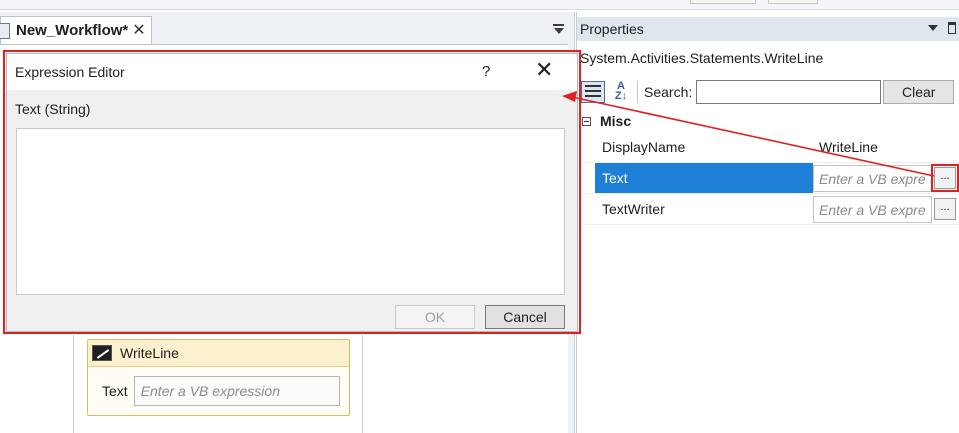  What do you see at coordinates (115, 391) in the screenshot?
I see `activity-text-label: Text` at bounding box center [115, 391].